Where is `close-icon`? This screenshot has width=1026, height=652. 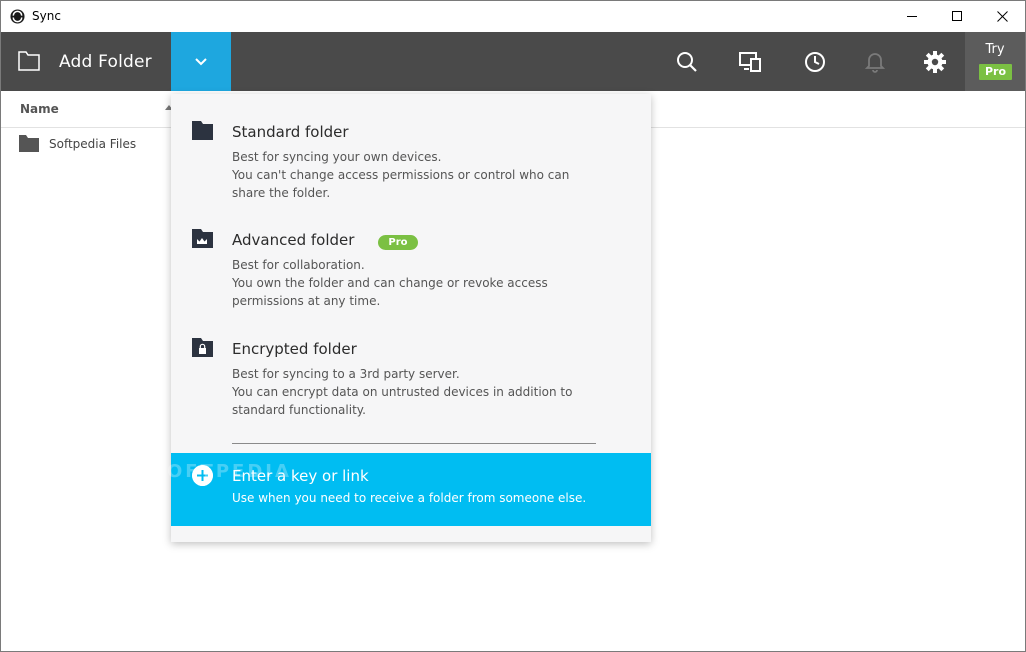
close-icon is located at coordinates (1002, 16).